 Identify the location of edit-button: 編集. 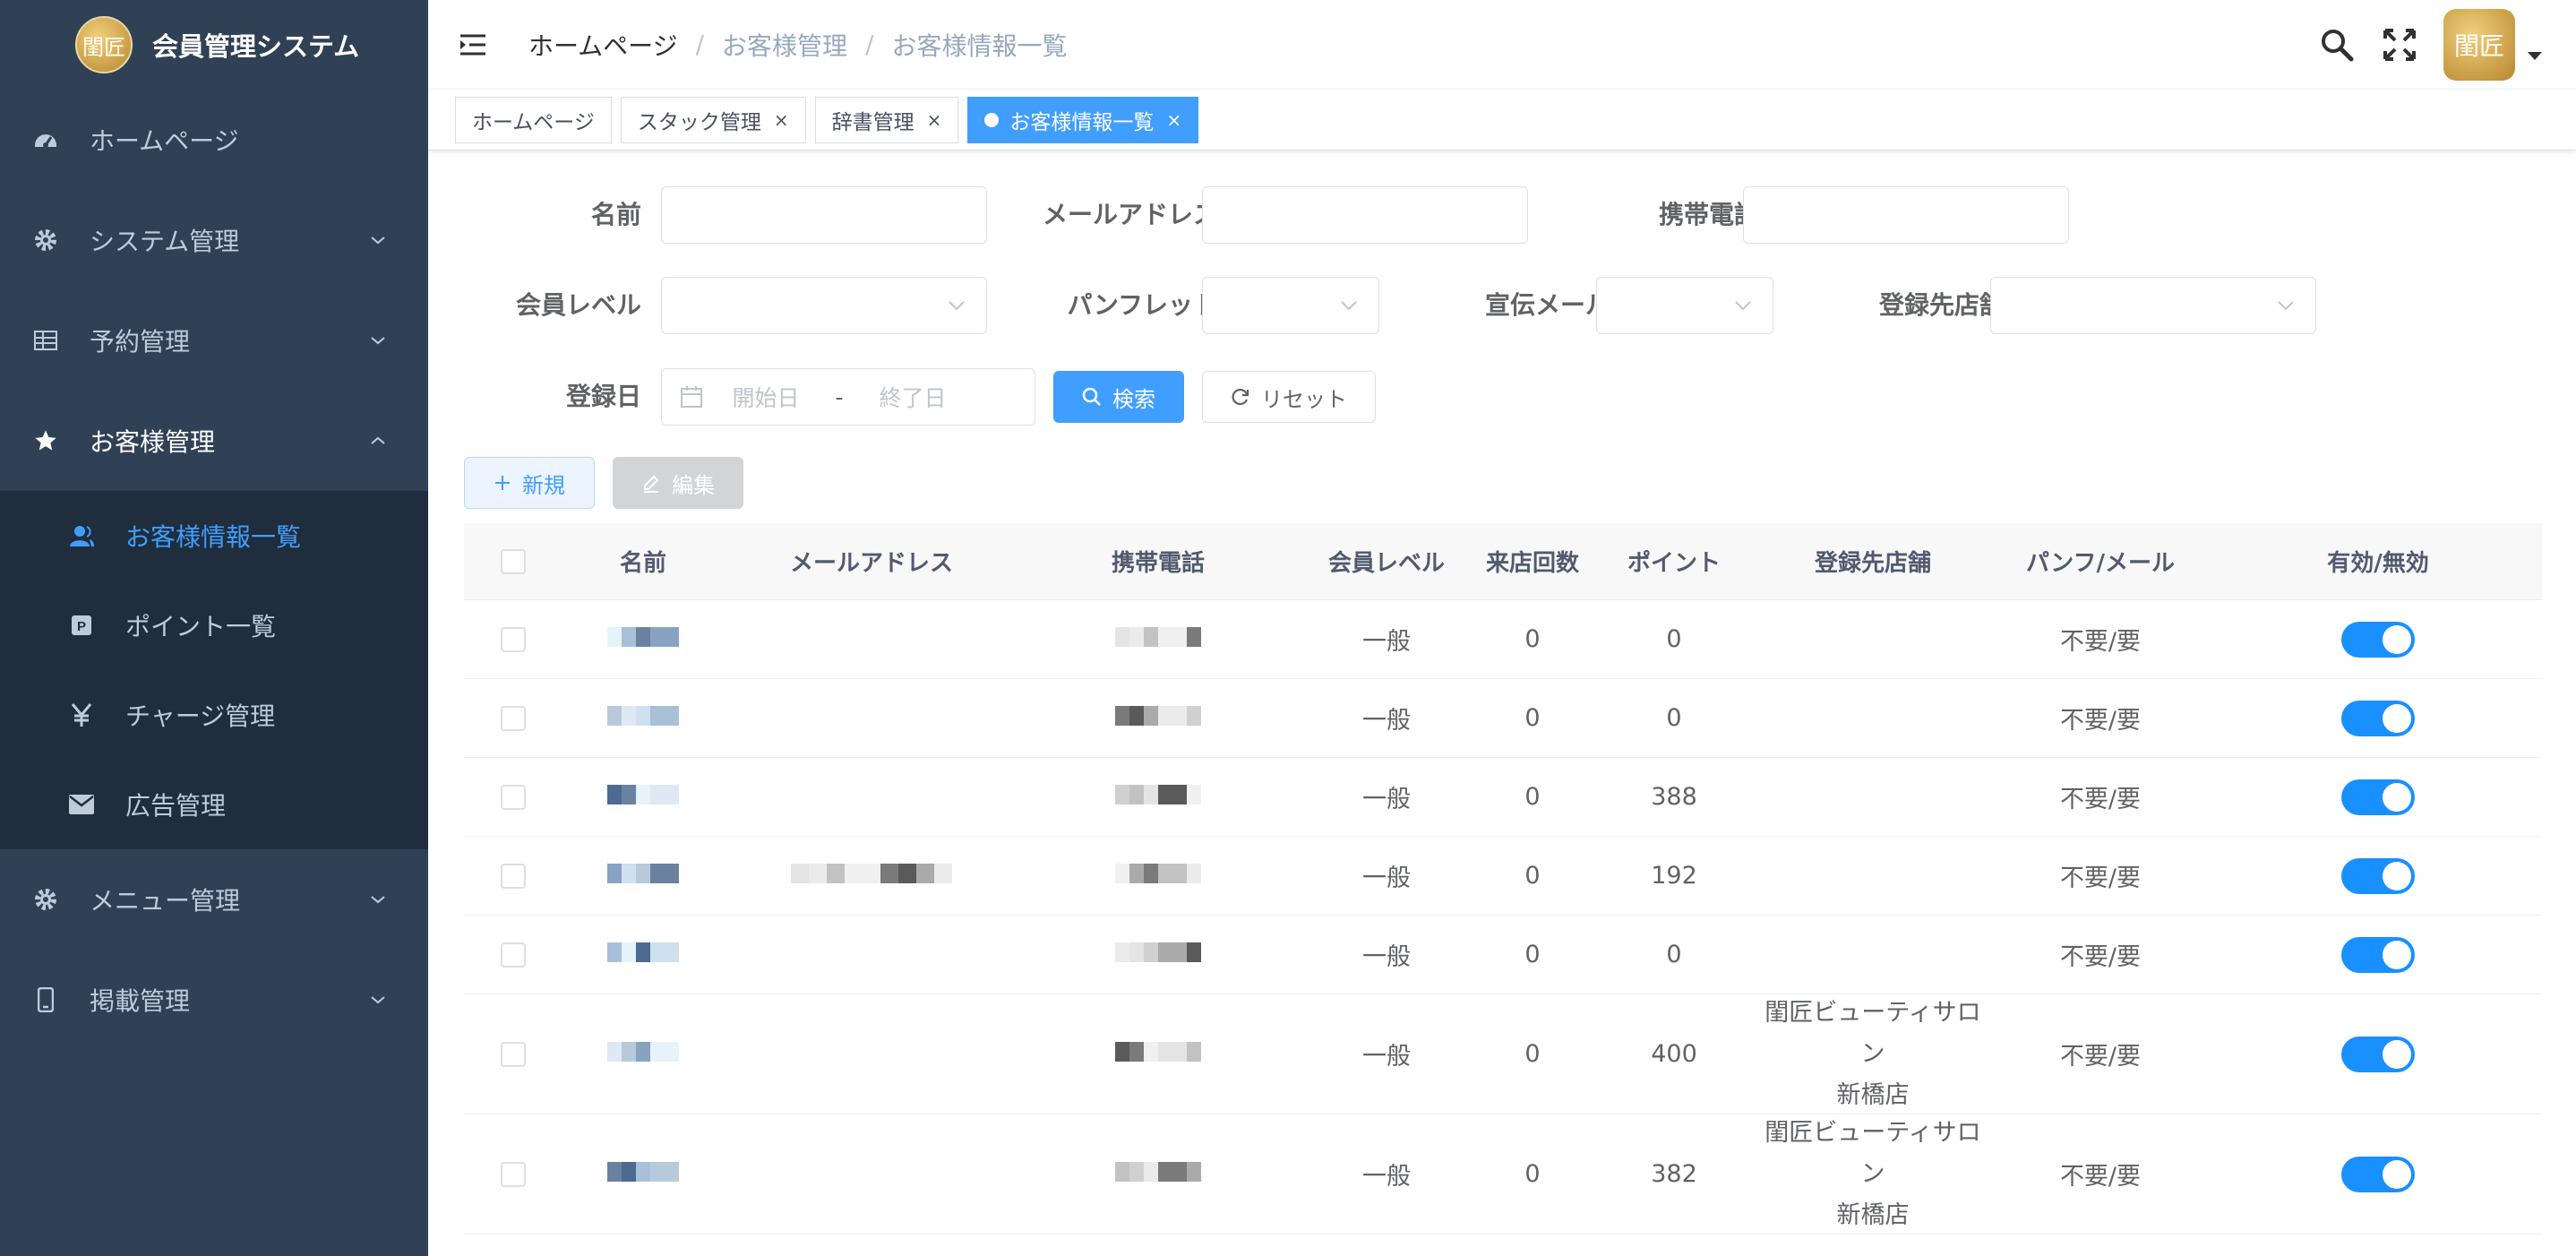
(678, 483).